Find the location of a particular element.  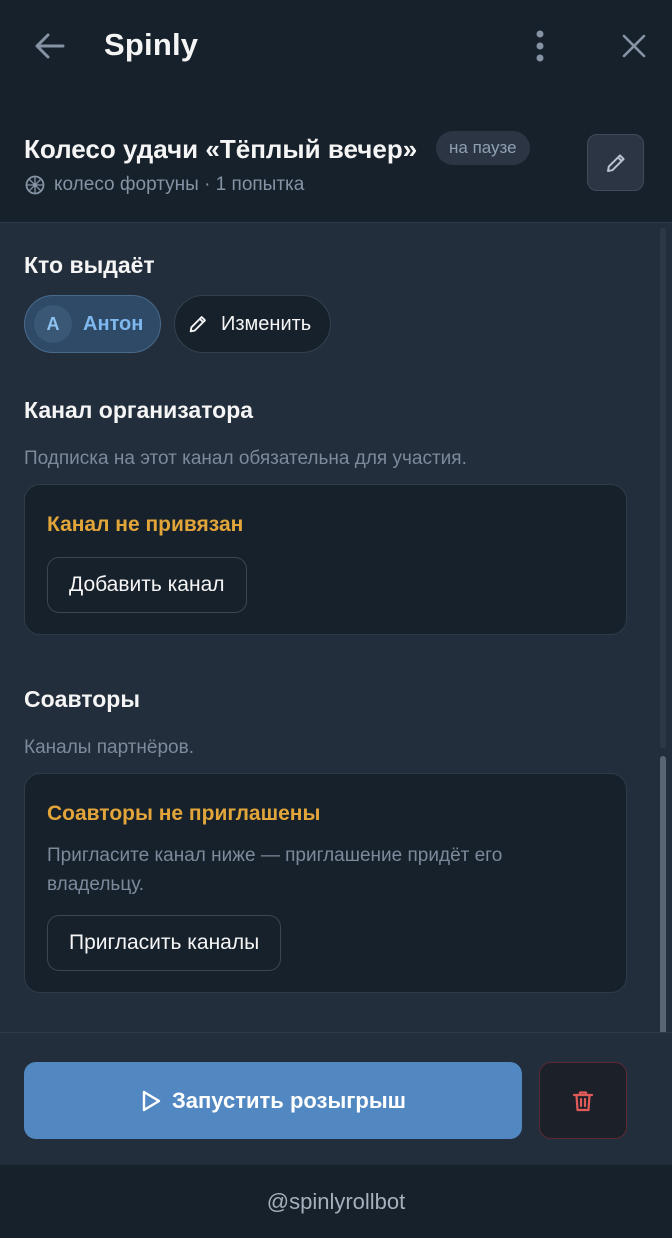

change-issuer-label: Изменить is located at coordinates (266, 323).